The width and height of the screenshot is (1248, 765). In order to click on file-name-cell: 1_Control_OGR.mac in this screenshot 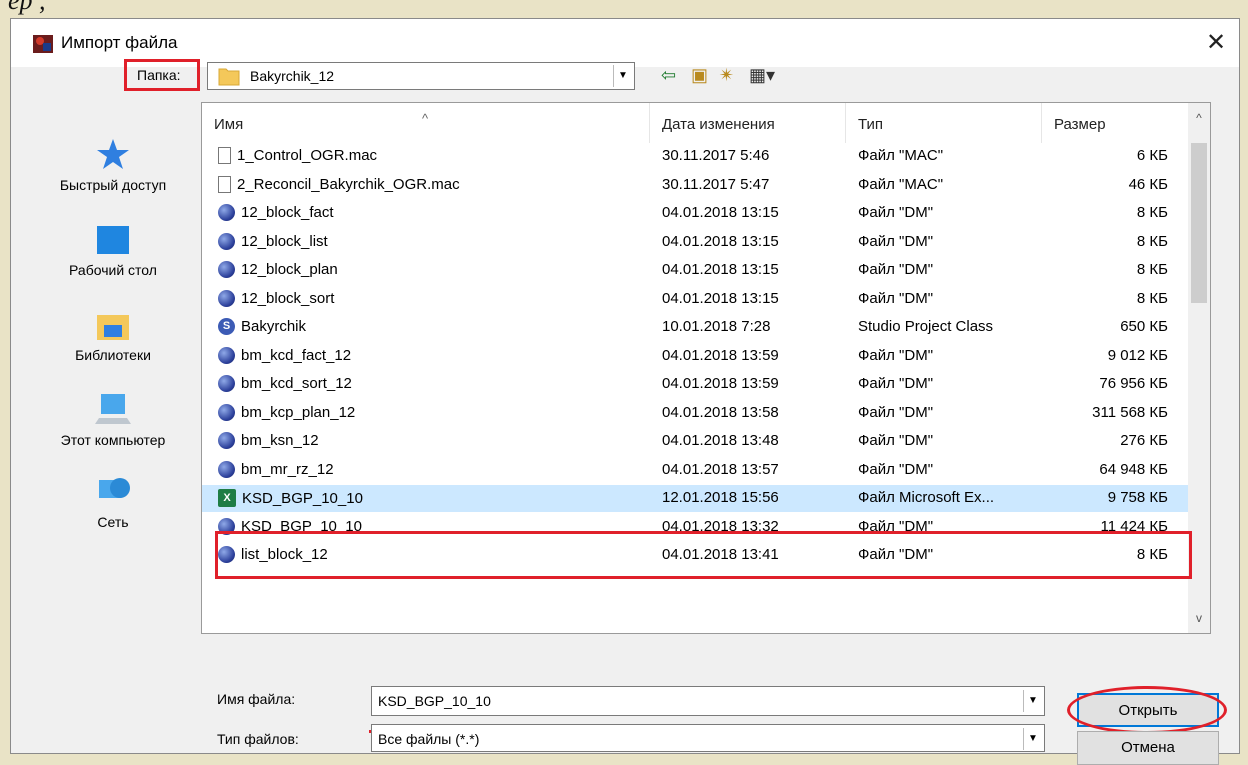, I will do `click(297, 155)`.